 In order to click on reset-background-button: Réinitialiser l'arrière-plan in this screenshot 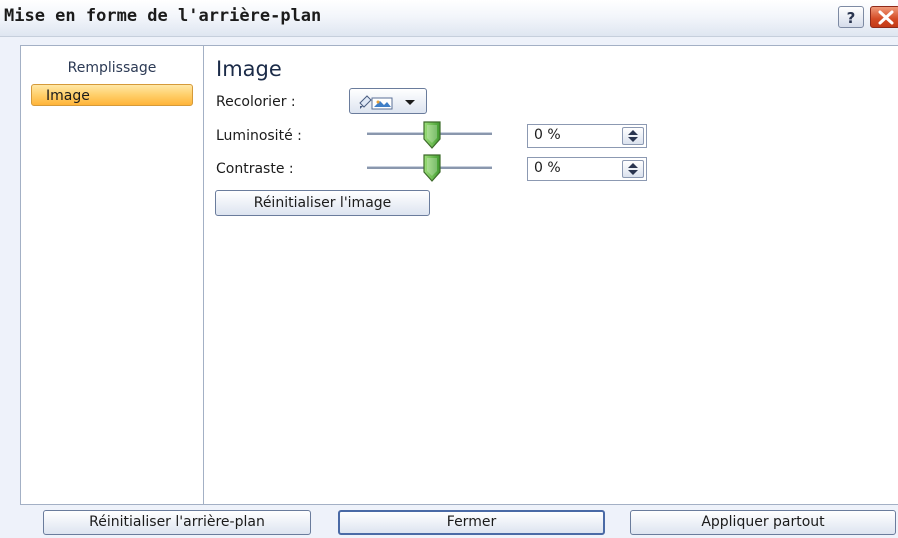, I will do `click(177, 522)`.